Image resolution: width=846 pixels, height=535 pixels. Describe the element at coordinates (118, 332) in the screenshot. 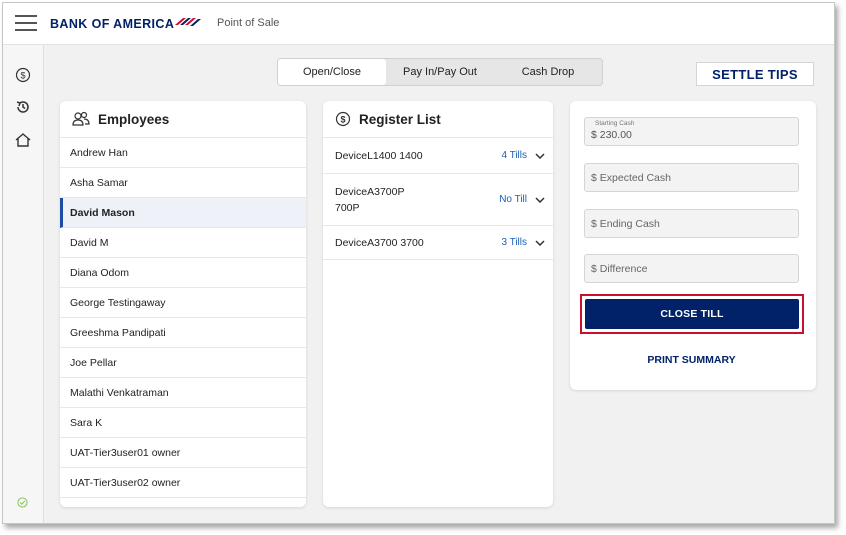

I see `employee-name: Greeshma Pandipati` at that location.